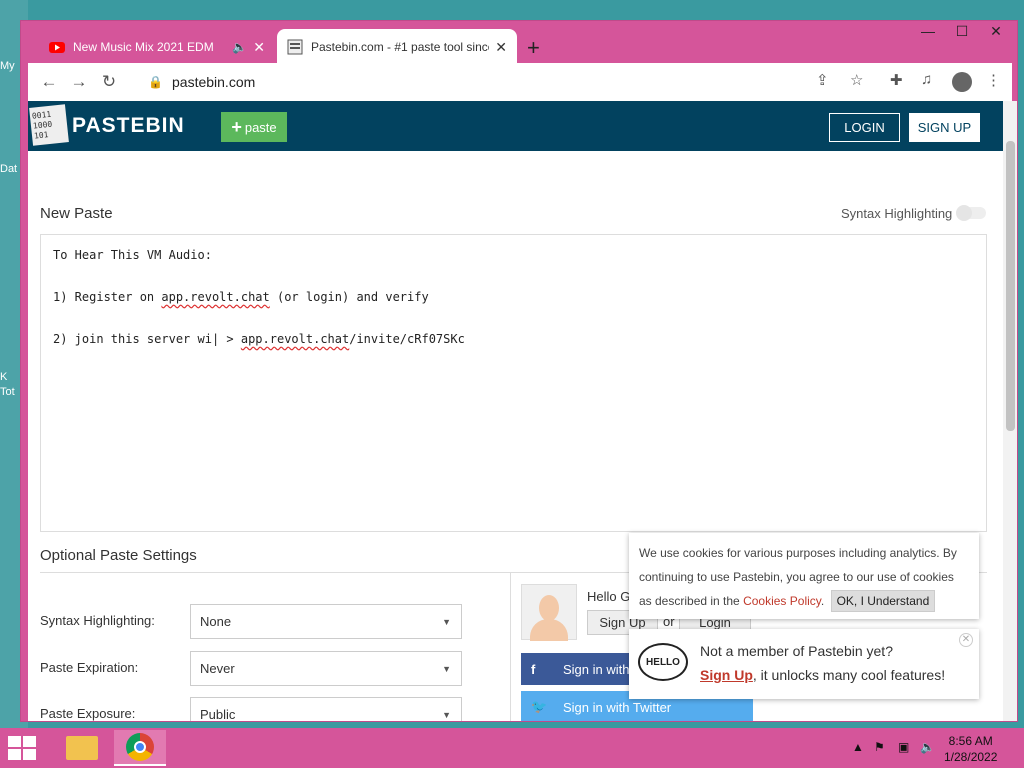  What do you see at coordinates (726, 675) in the screenshot?
I see `member-signup-link: Sign Up` at bounding box center [726, 675].